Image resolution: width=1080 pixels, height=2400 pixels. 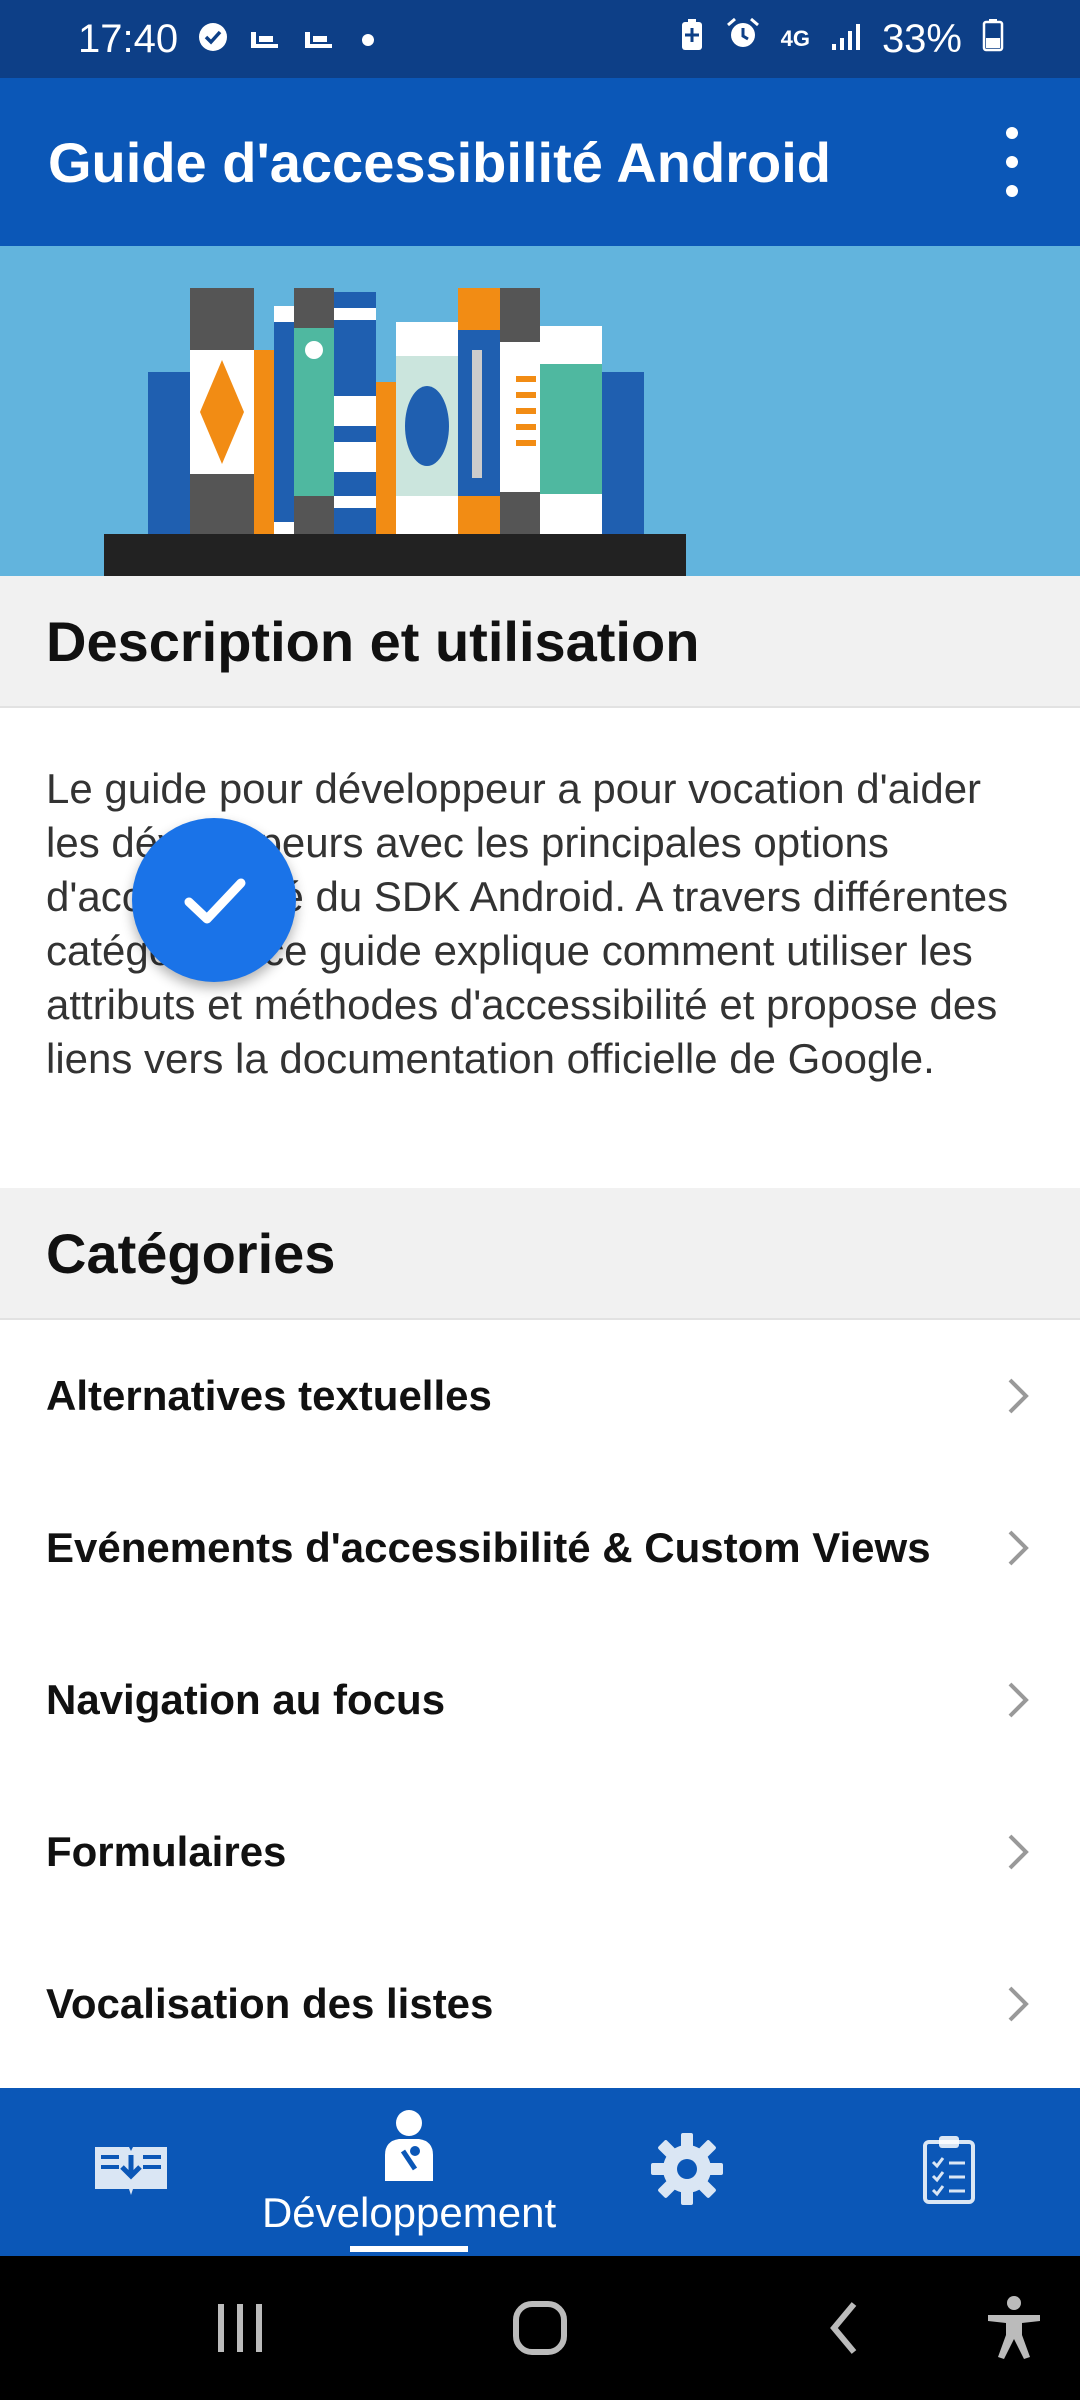 I want to click on recents-icon, so click(x=240, y=2328).